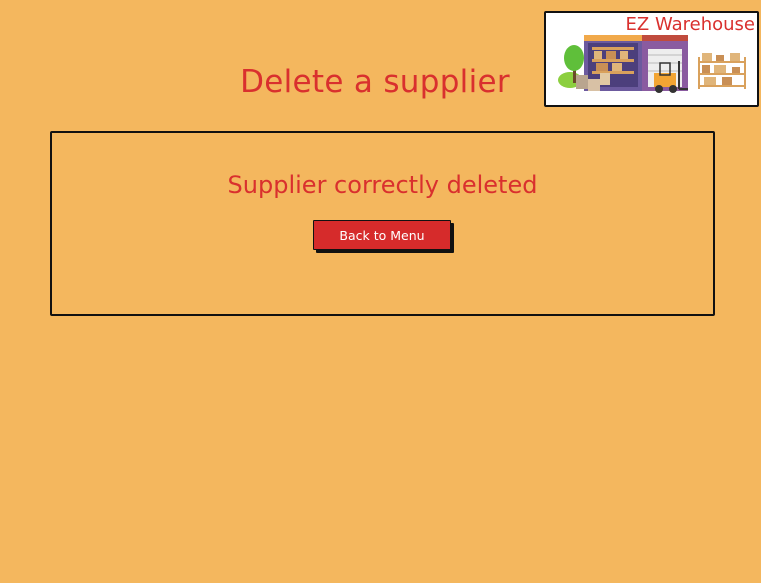 Image resolution: width=761 pixels, height=583 pixels. What do you see at coordinates (382, 235) in the screenshot?
I see `back-to-menu-button: Back to Menu` at bounding box center [382, 235].